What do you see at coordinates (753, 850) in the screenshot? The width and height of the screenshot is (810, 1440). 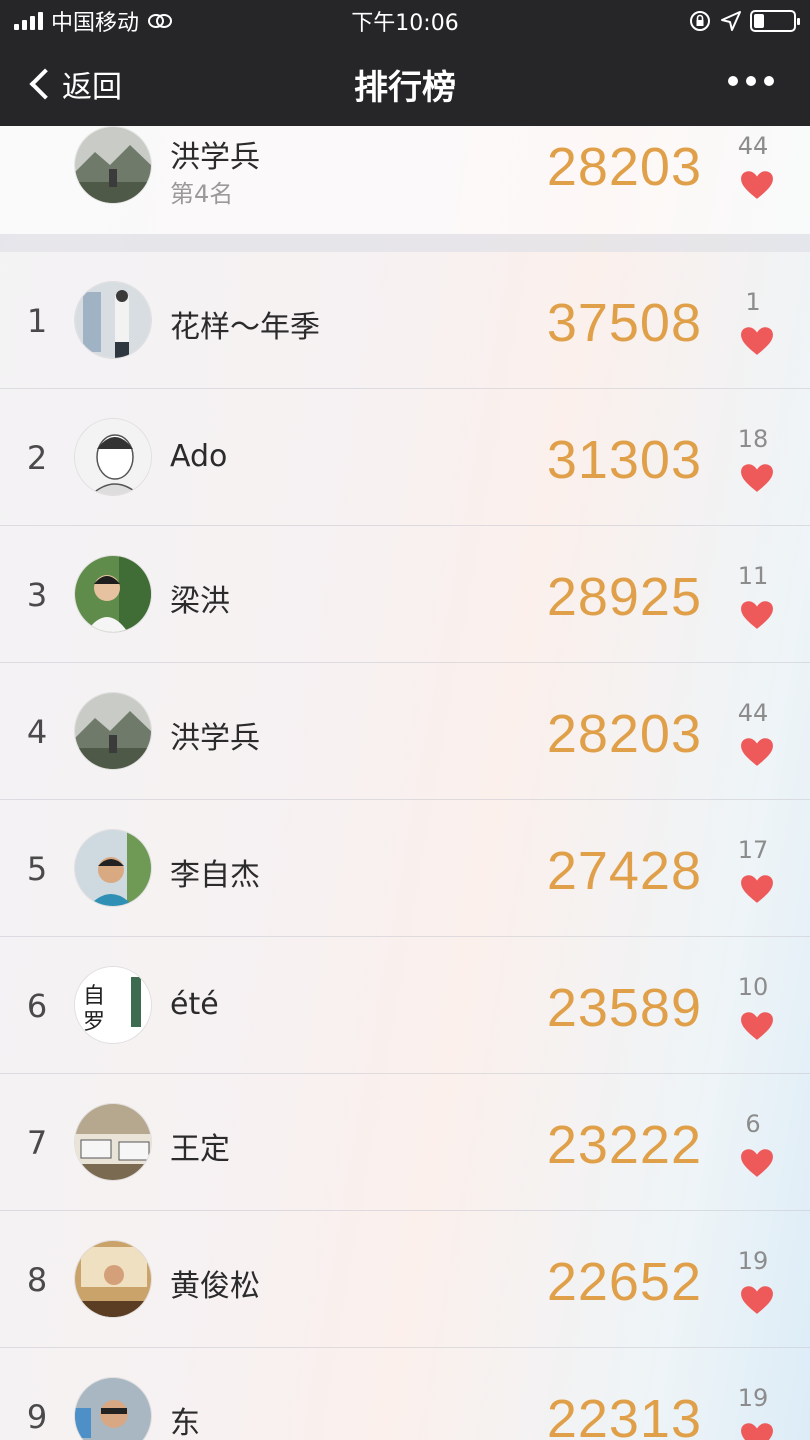 I see `like-count: 17` at bounding box center [753, 850].